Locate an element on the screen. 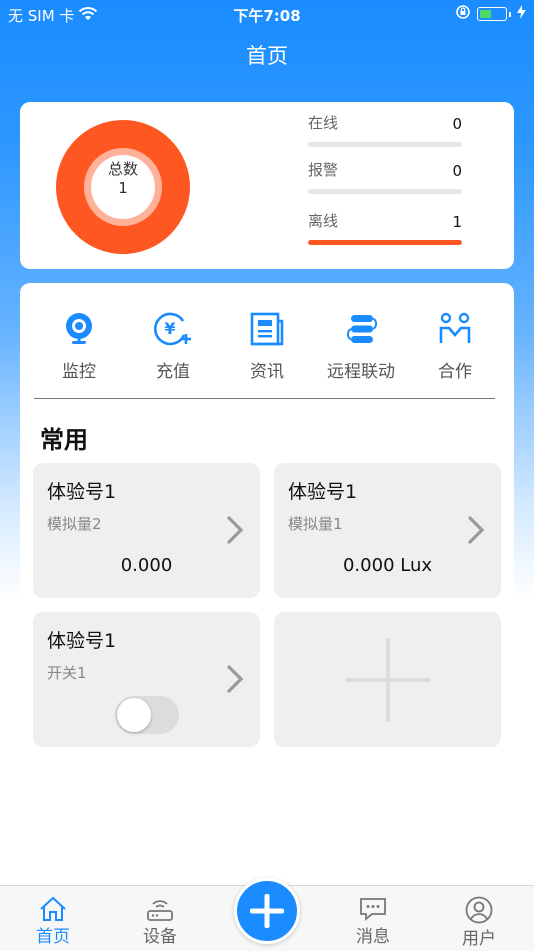  shortcut-label: 监控 is located at coordinates (79, 372).